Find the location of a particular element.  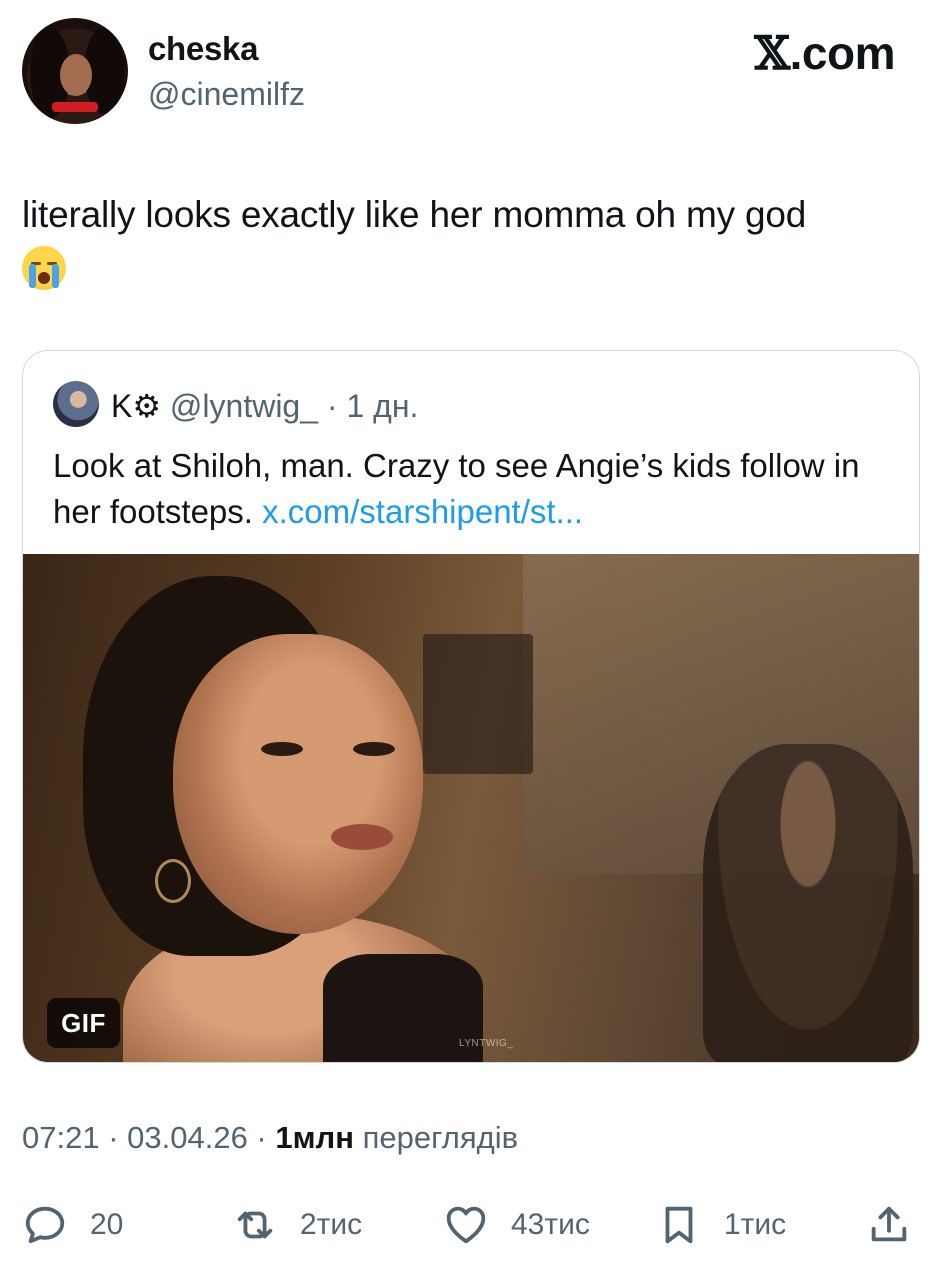

tweet-meta: 07:21 · 03.04.26 · 1млн переглядів is located at coordinates (270, 1138).